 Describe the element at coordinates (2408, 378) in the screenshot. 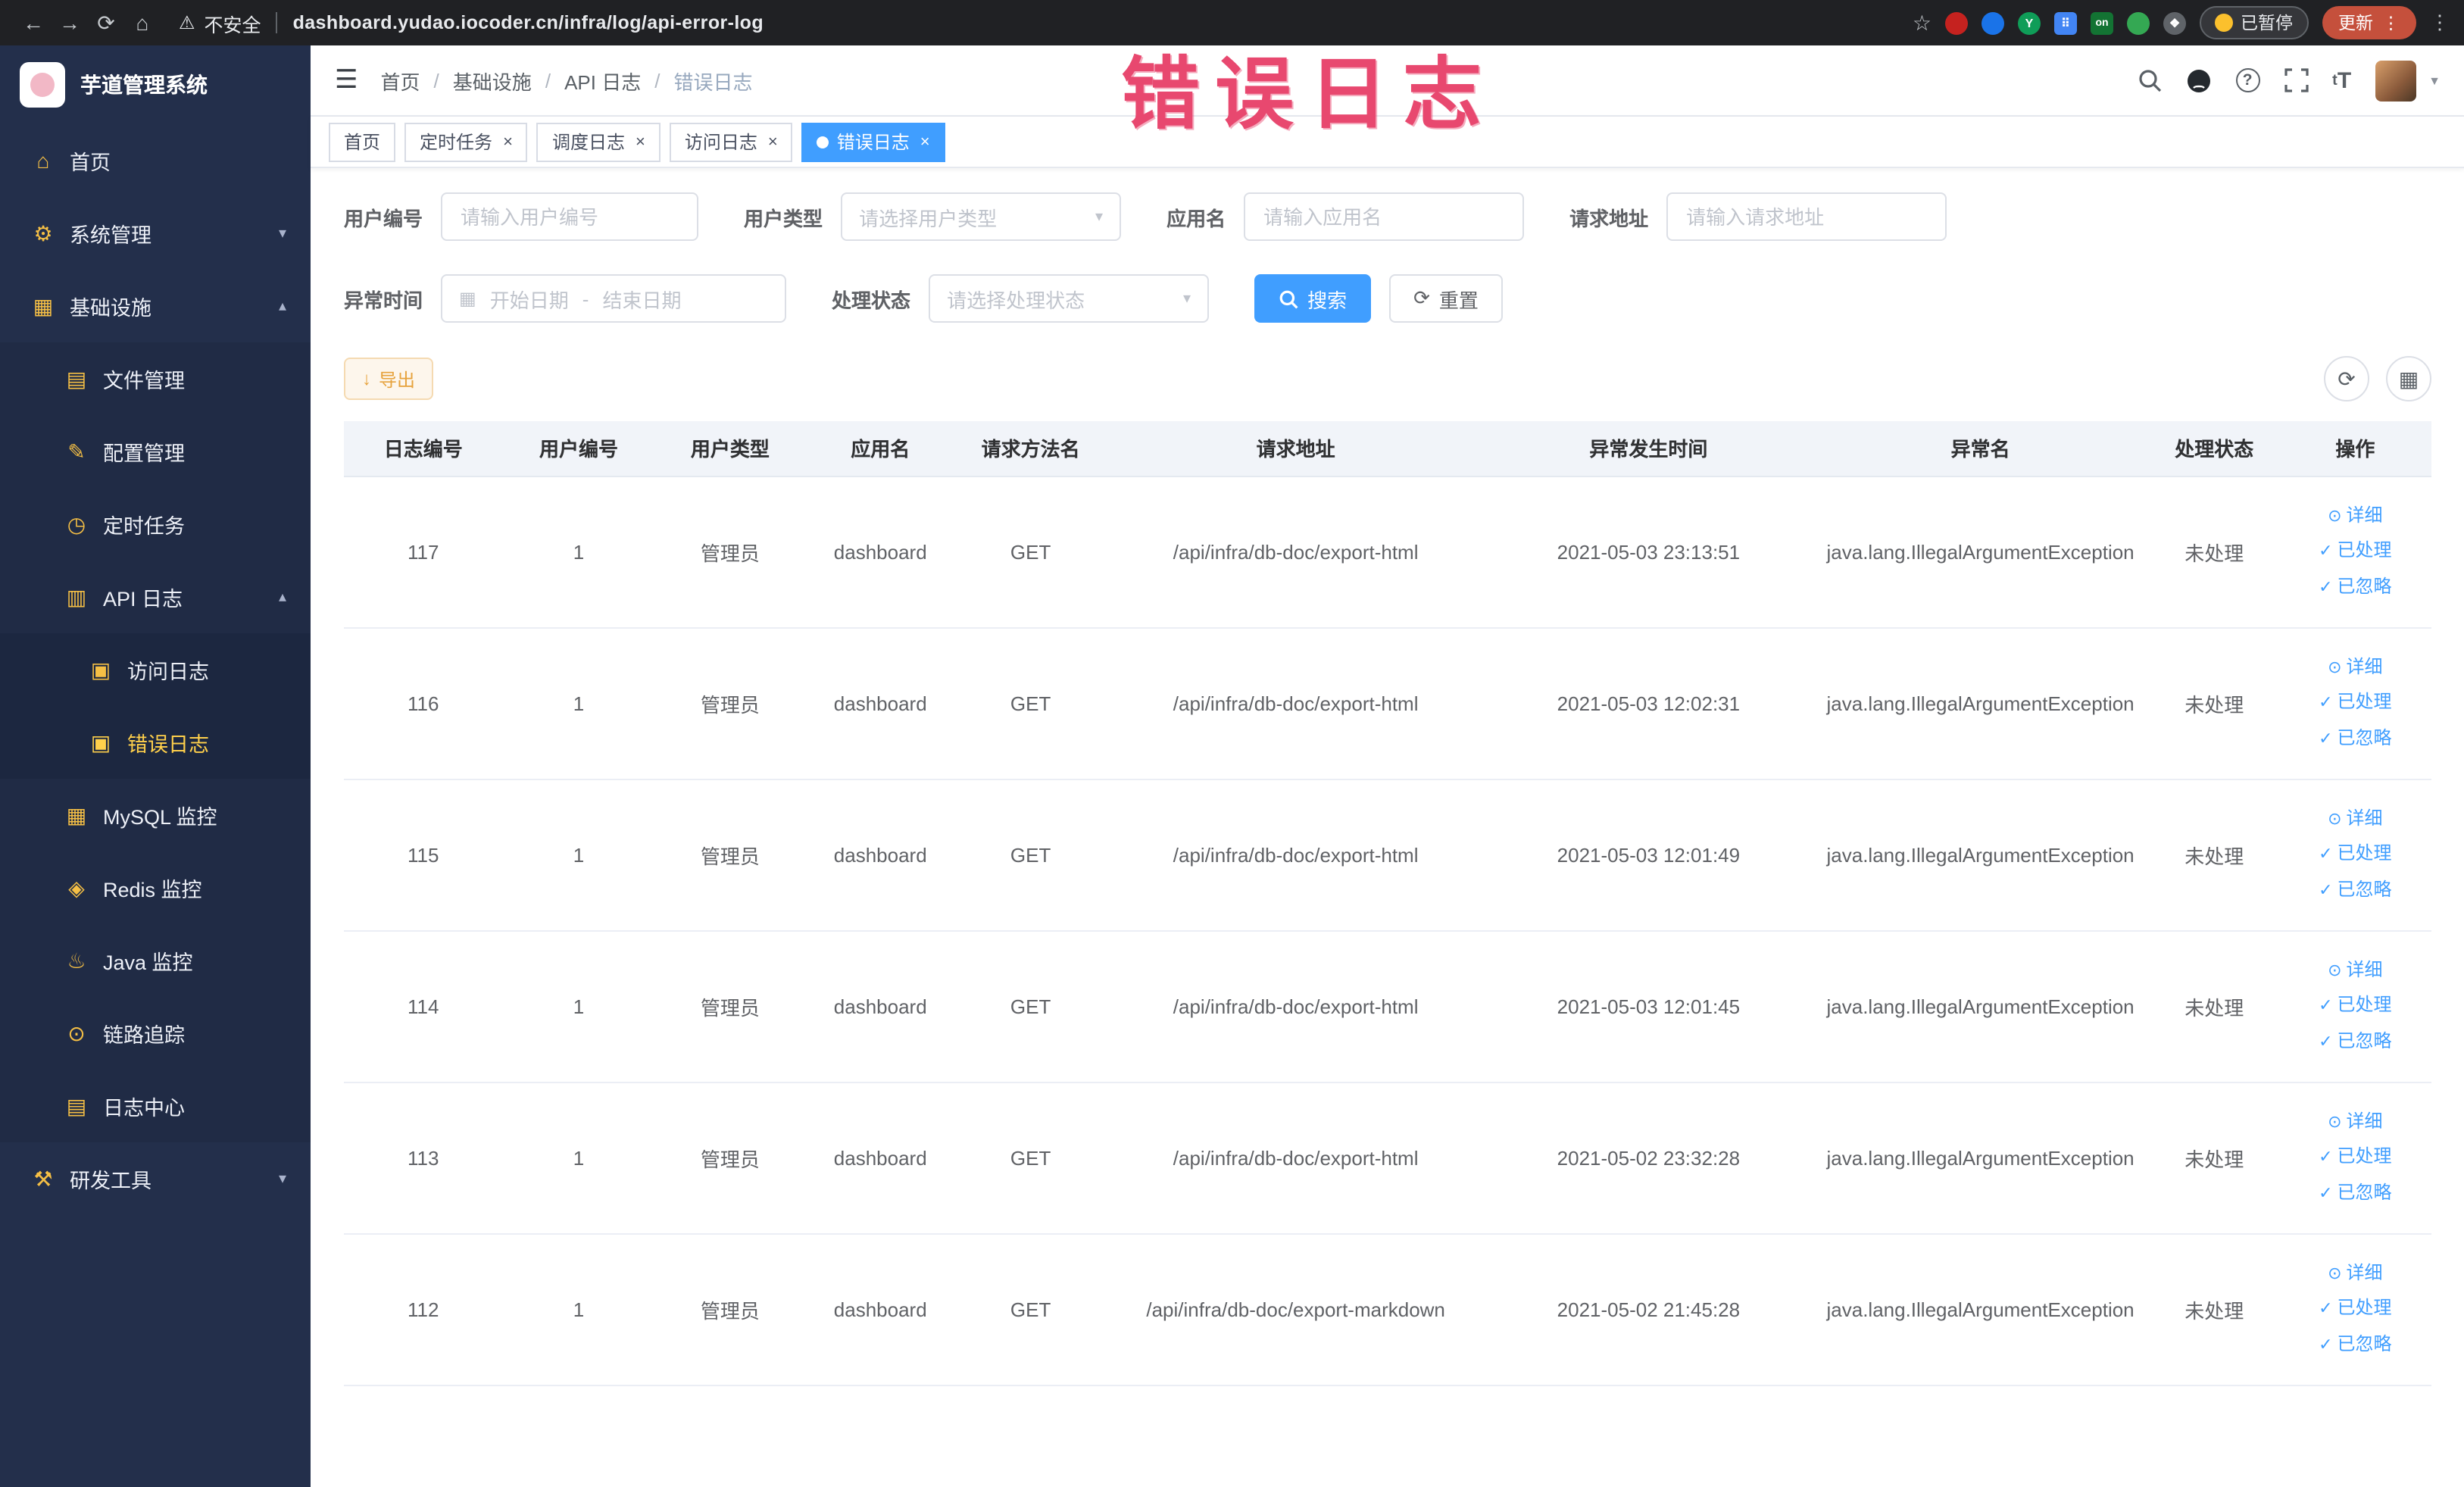

I see `column-settings-button: ▦` at that location.